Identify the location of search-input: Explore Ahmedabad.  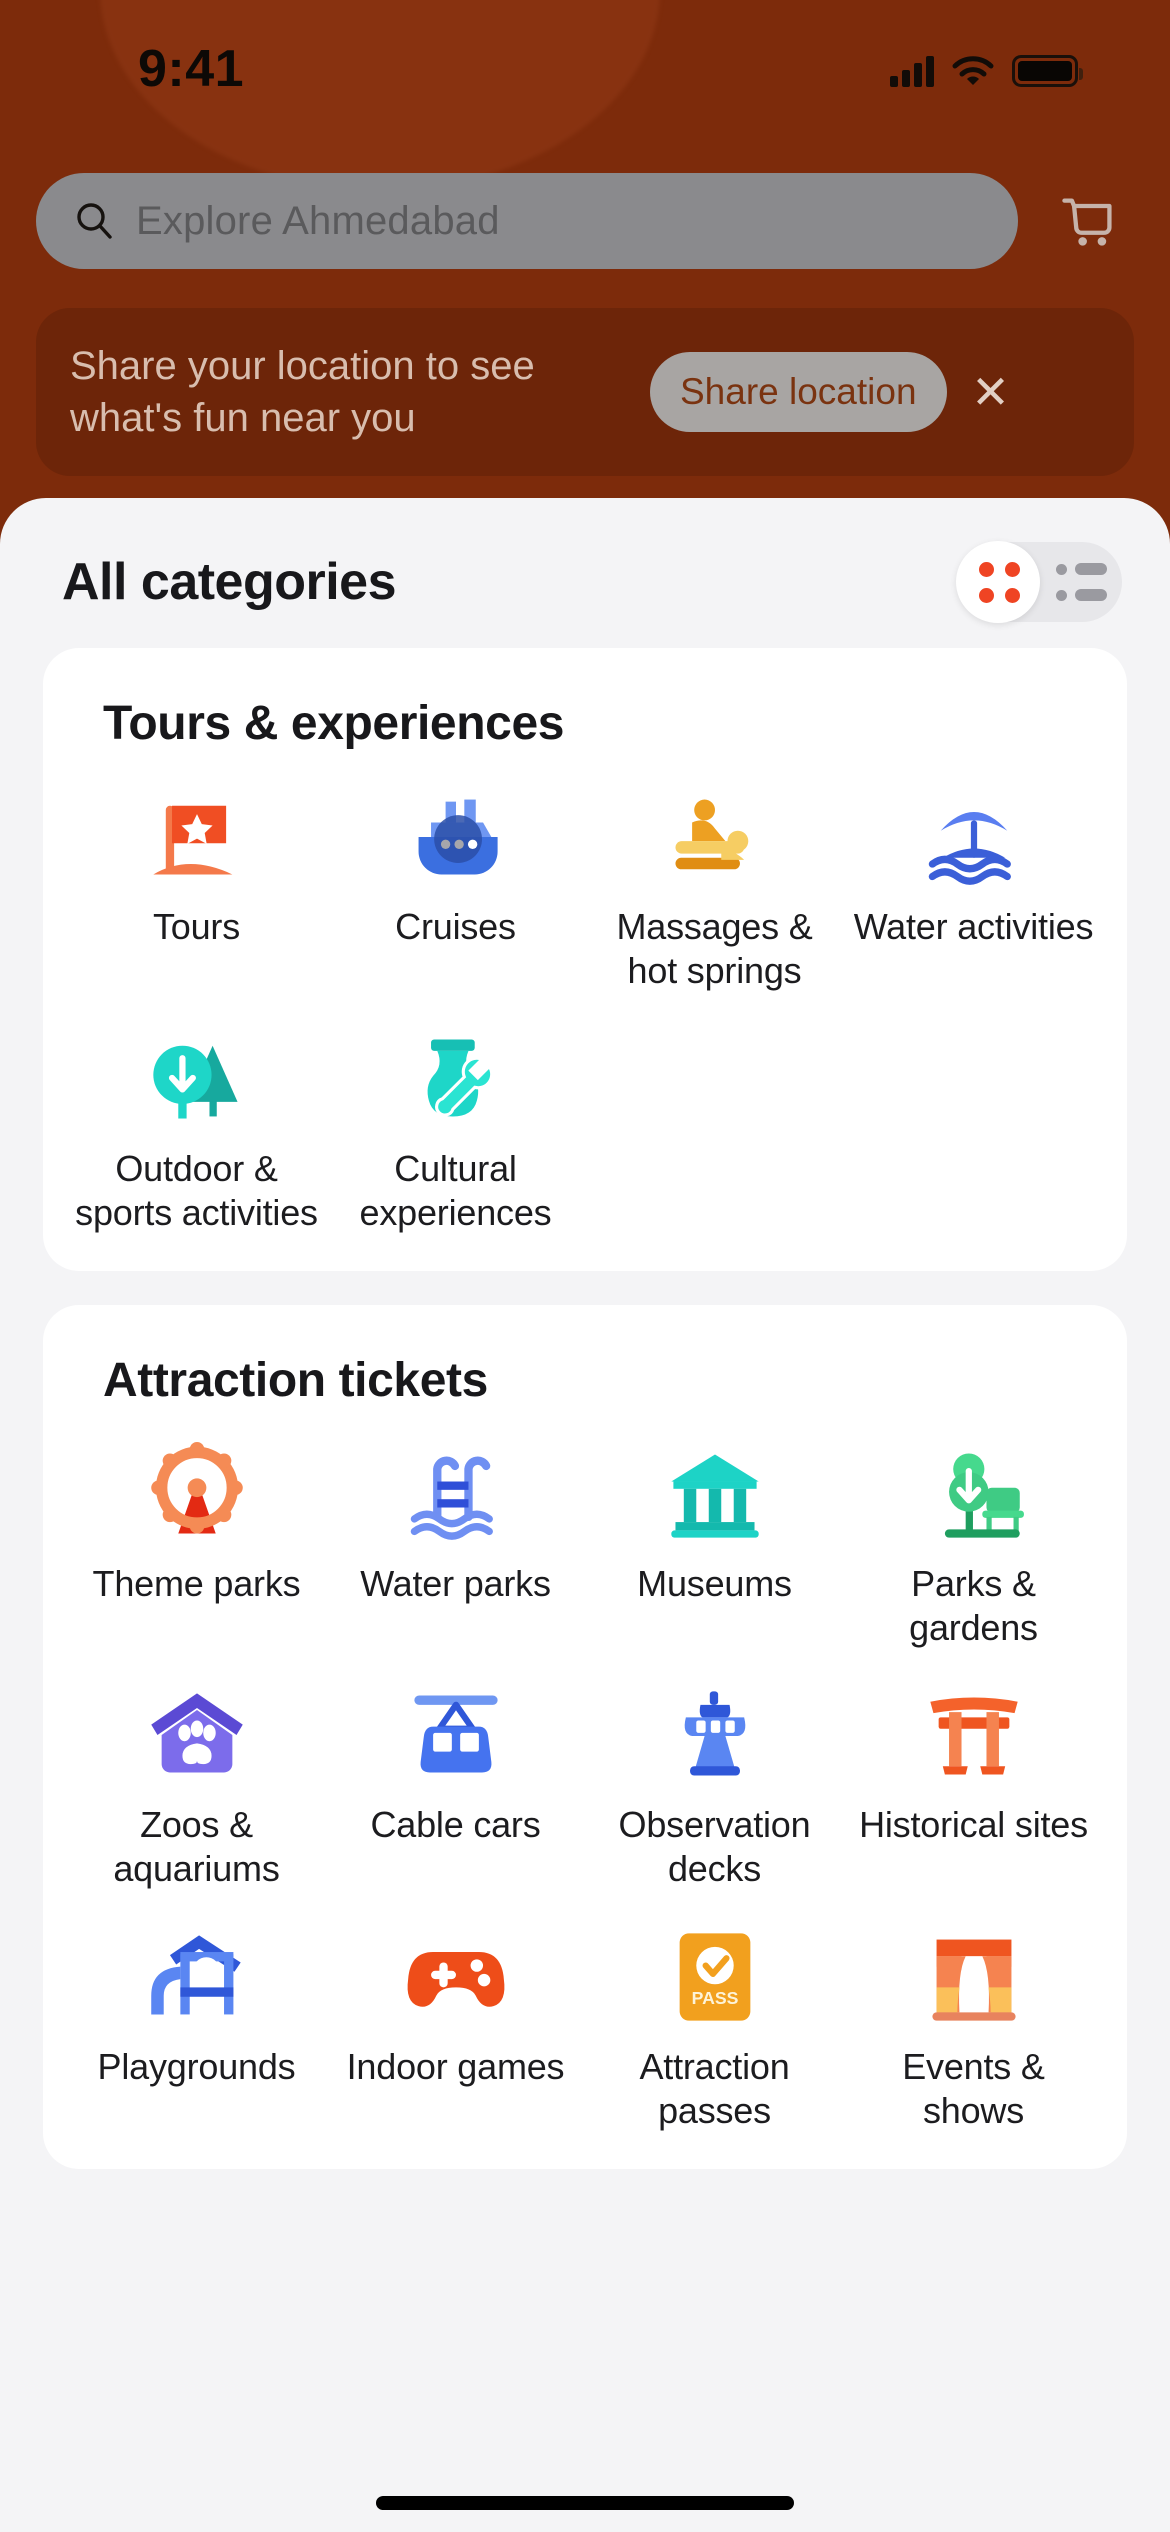
(527, 221).